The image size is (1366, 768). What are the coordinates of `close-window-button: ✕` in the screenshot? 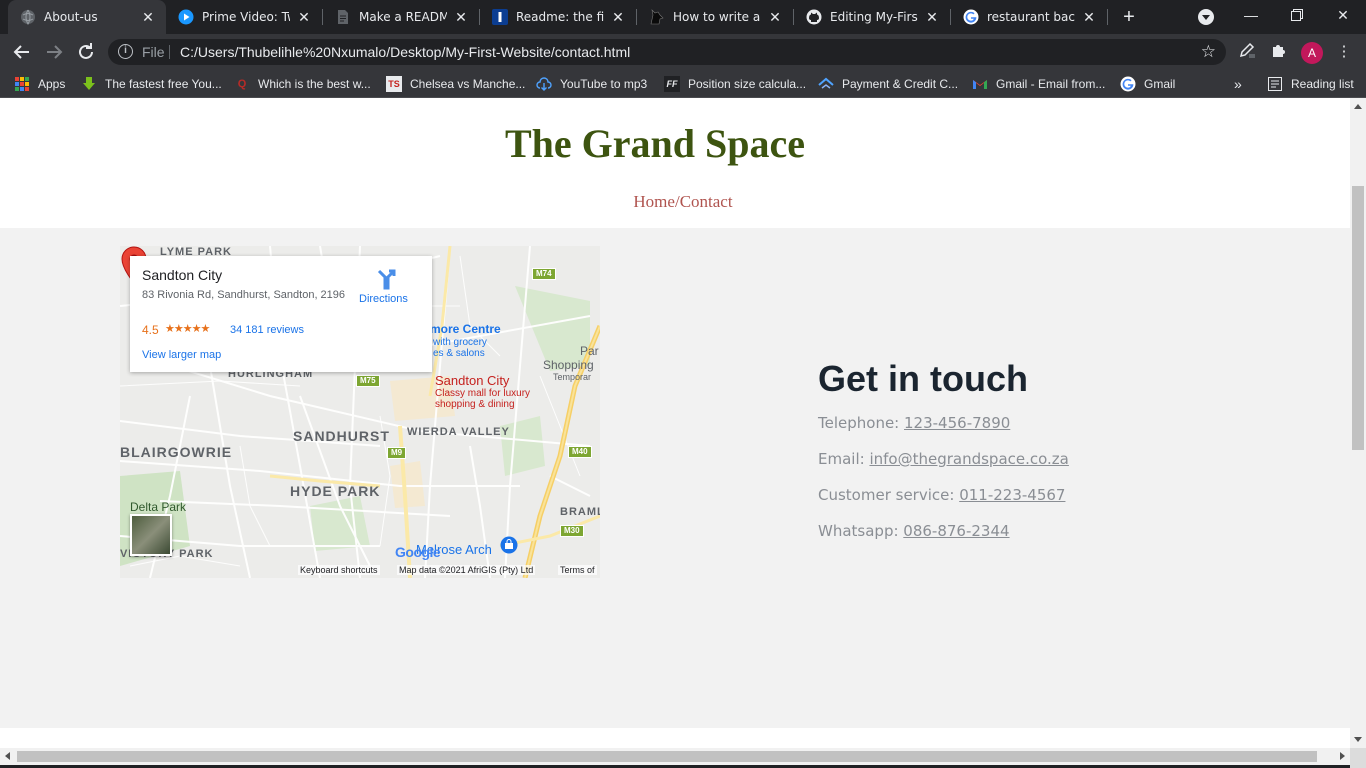 It's located at (1343, 15).